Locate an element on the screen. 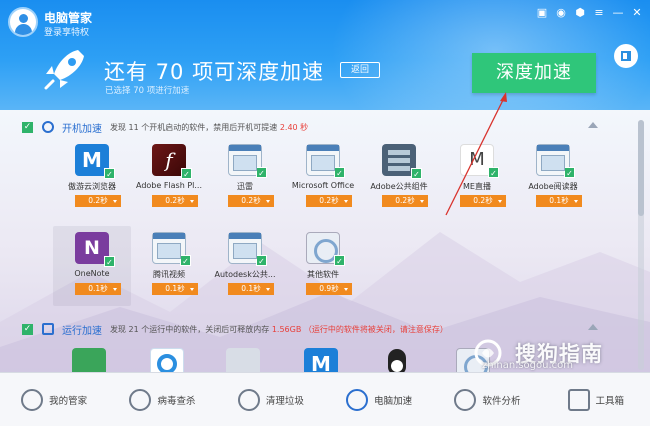 Image resolution: width=650 pixels, height=426 pixels. app-name: OneNote is located at coordinates (92, 273).